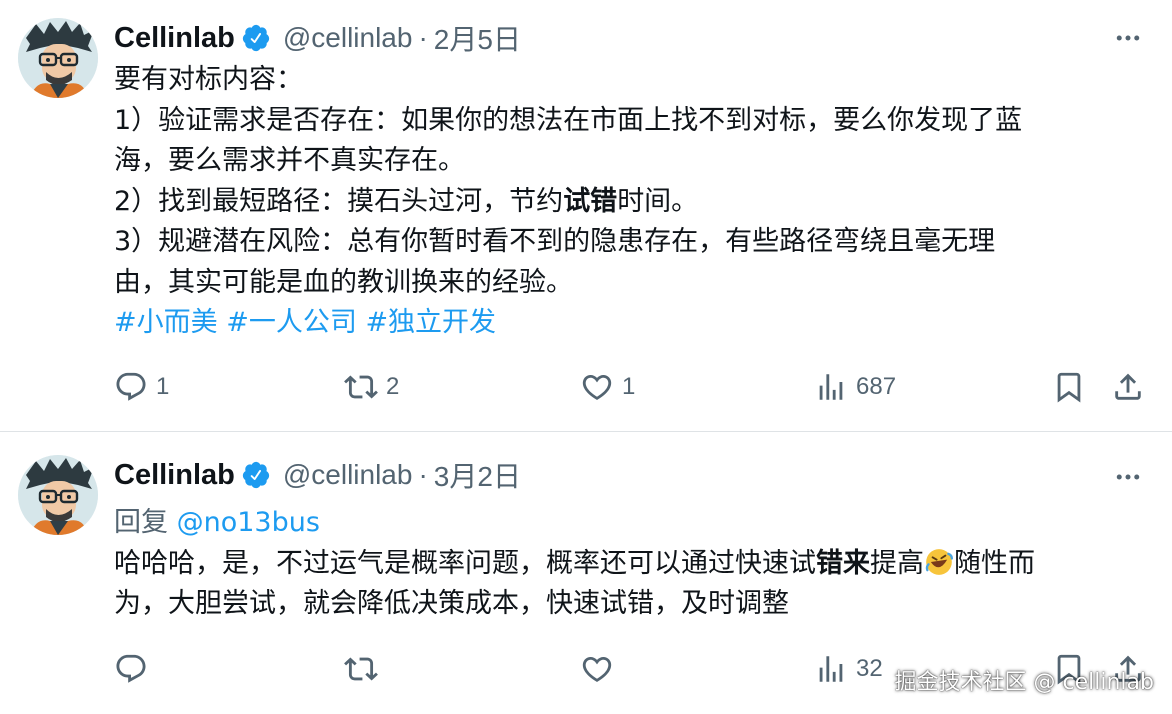 The width and height of the screenshot is (1172, 714). Describe the element at coordinates (658, 201) in the screenshot. I see `text-segment: 时间。` at that location.